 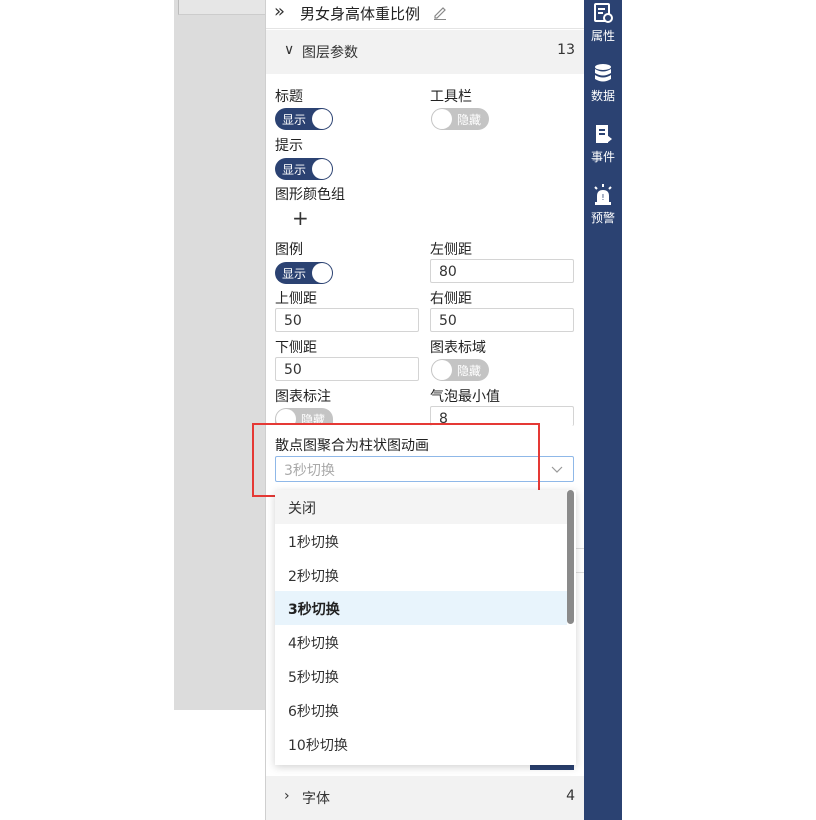 What do you see at coordinates (396, 460) in the screenshot?
I see `highlight-box` at bounding box center [396, 460].